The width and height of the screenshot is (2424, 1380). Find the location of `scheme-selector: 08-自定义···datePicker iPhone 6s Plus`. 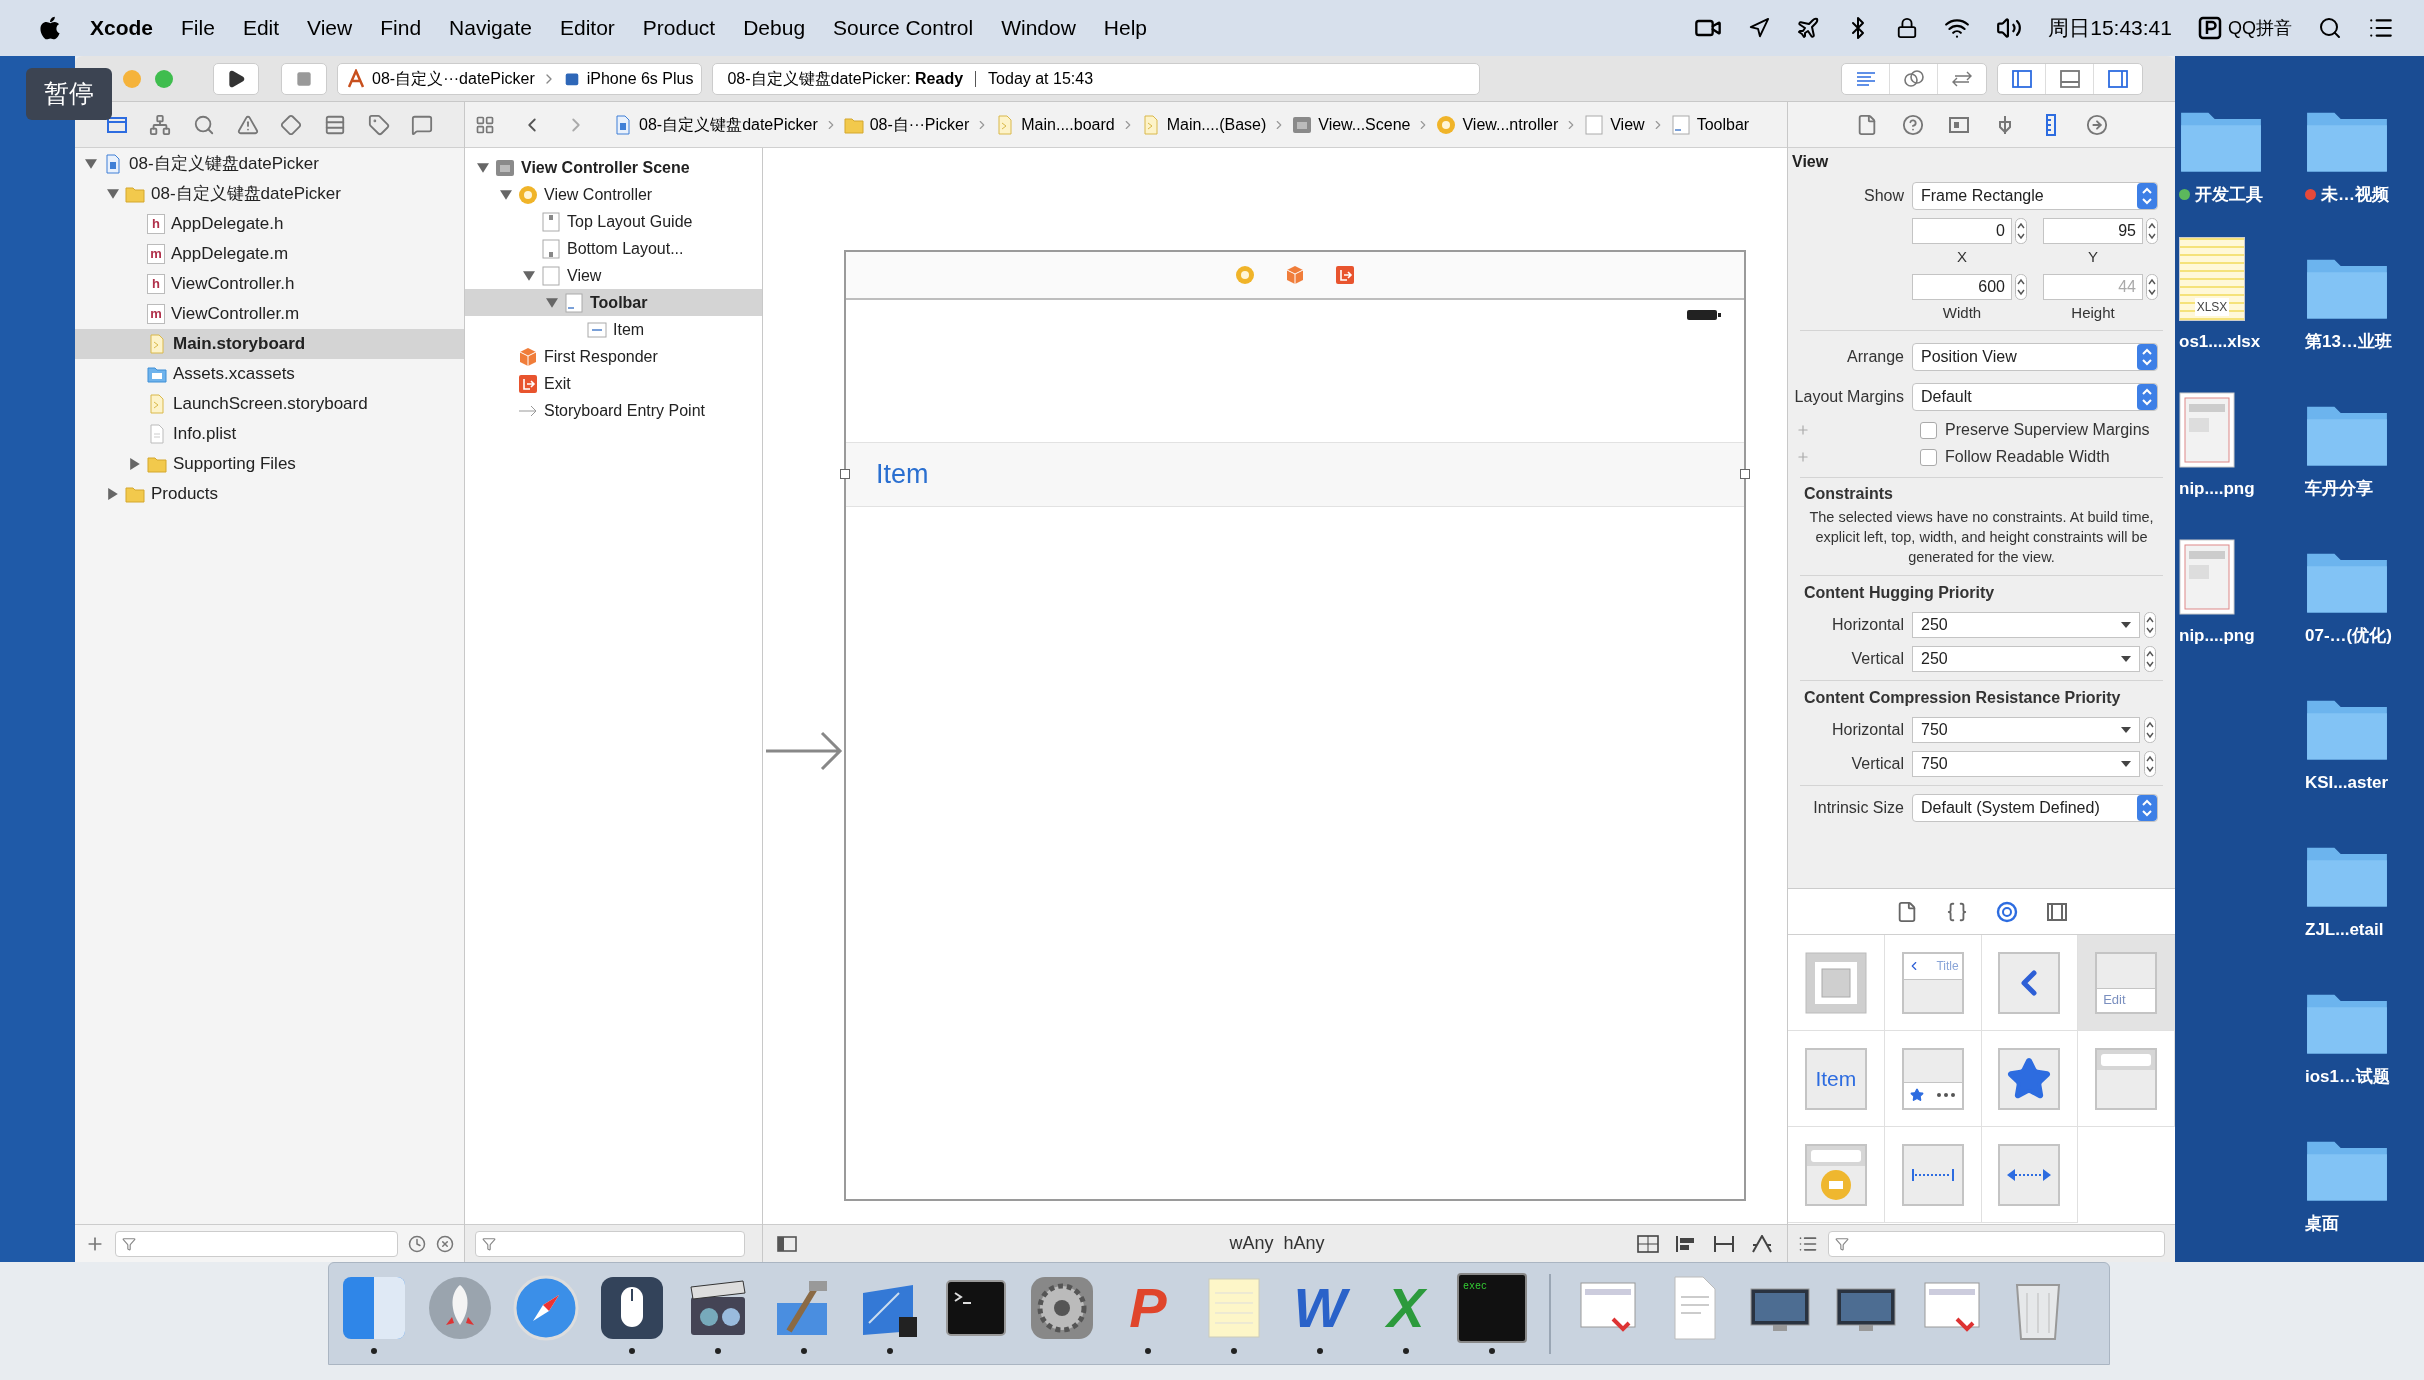

scheme-selector: 08-自定义···datePicker iPhone 6s Plus is located at coordinates (520, 78).